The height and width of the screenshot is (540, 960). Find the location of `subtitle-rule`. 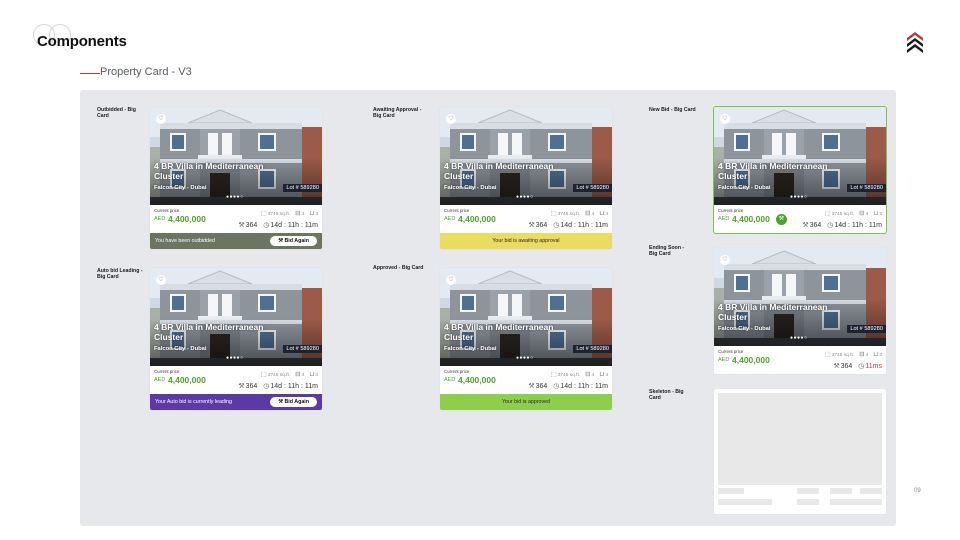

subtitle-rule is located at coordinates (90, 73).